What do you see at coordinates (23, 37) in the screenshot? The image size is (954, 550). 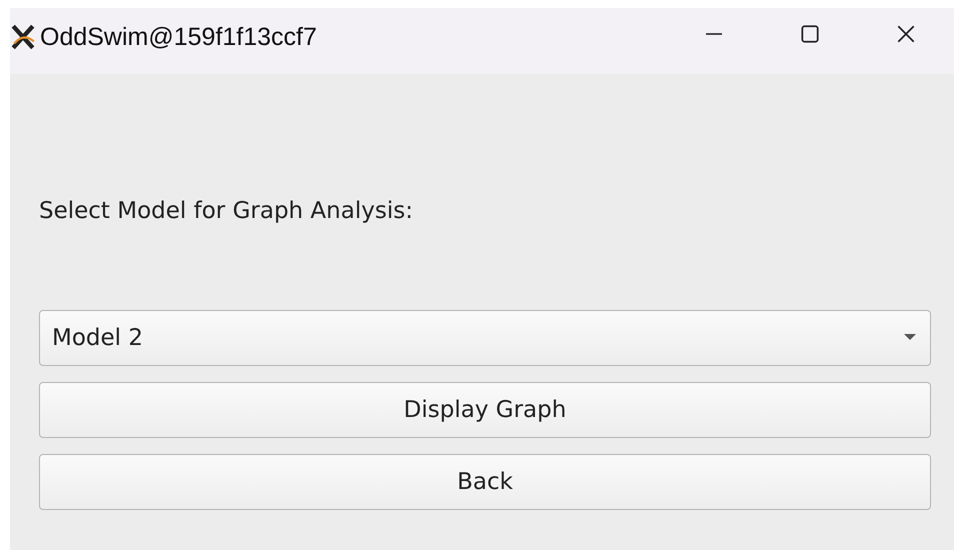 I see `x-logo-icon` at bounding box center [23, 37].